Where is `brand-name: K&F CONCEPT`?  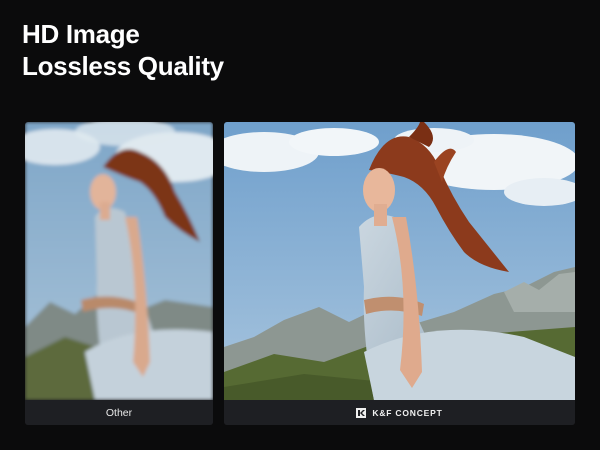 brand-name: K&F CONCEPT is located at coordinates (407, 412).